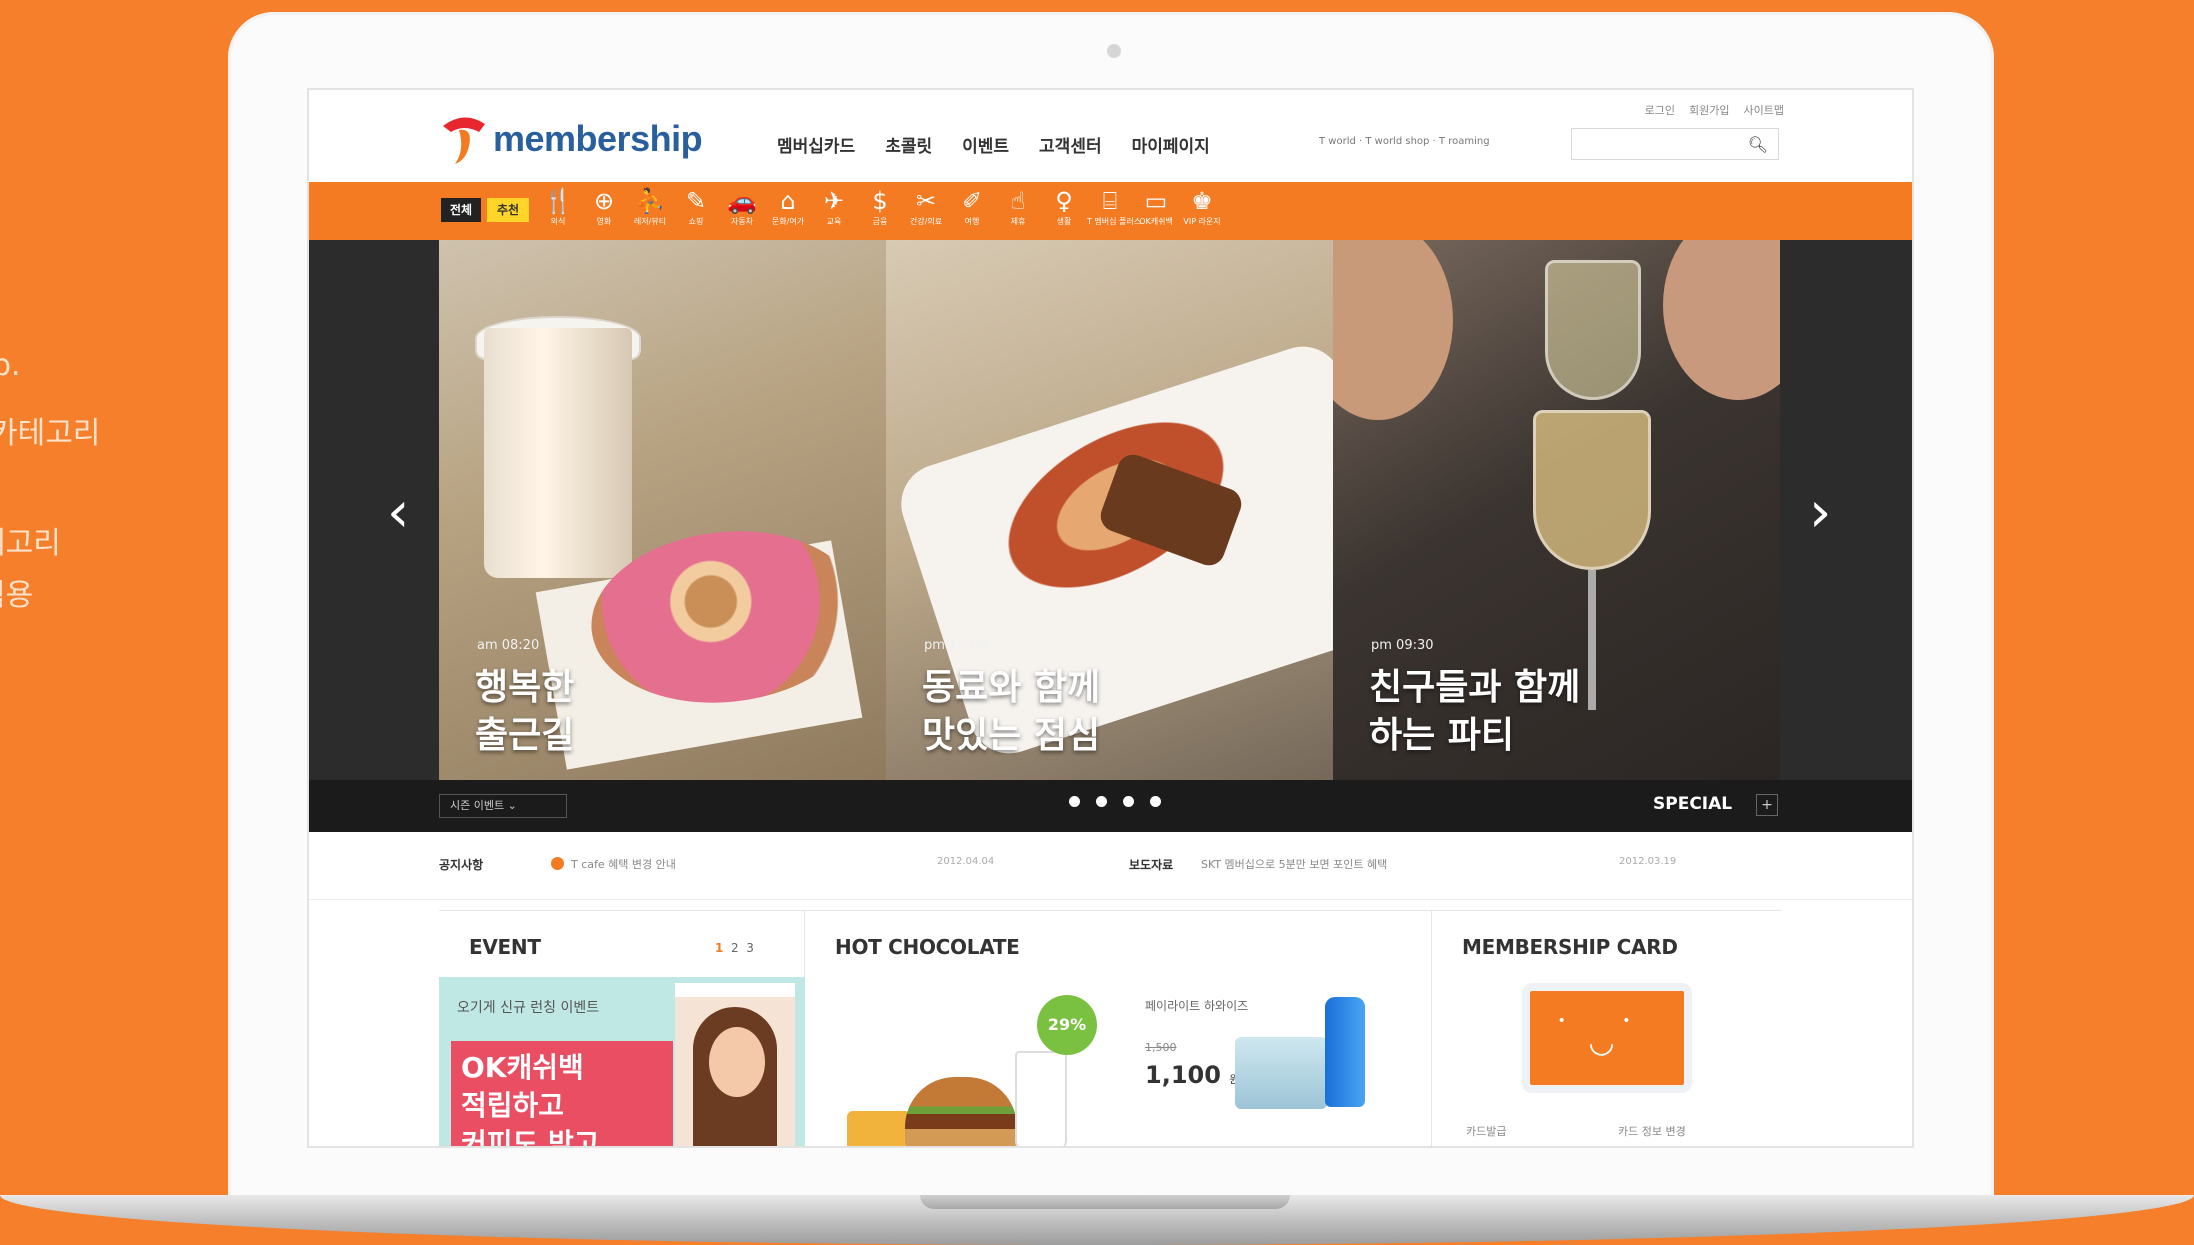 This screenshot has height=1245, width=2194. I want to click on tab-recommend: 추천, so click(508, 210).